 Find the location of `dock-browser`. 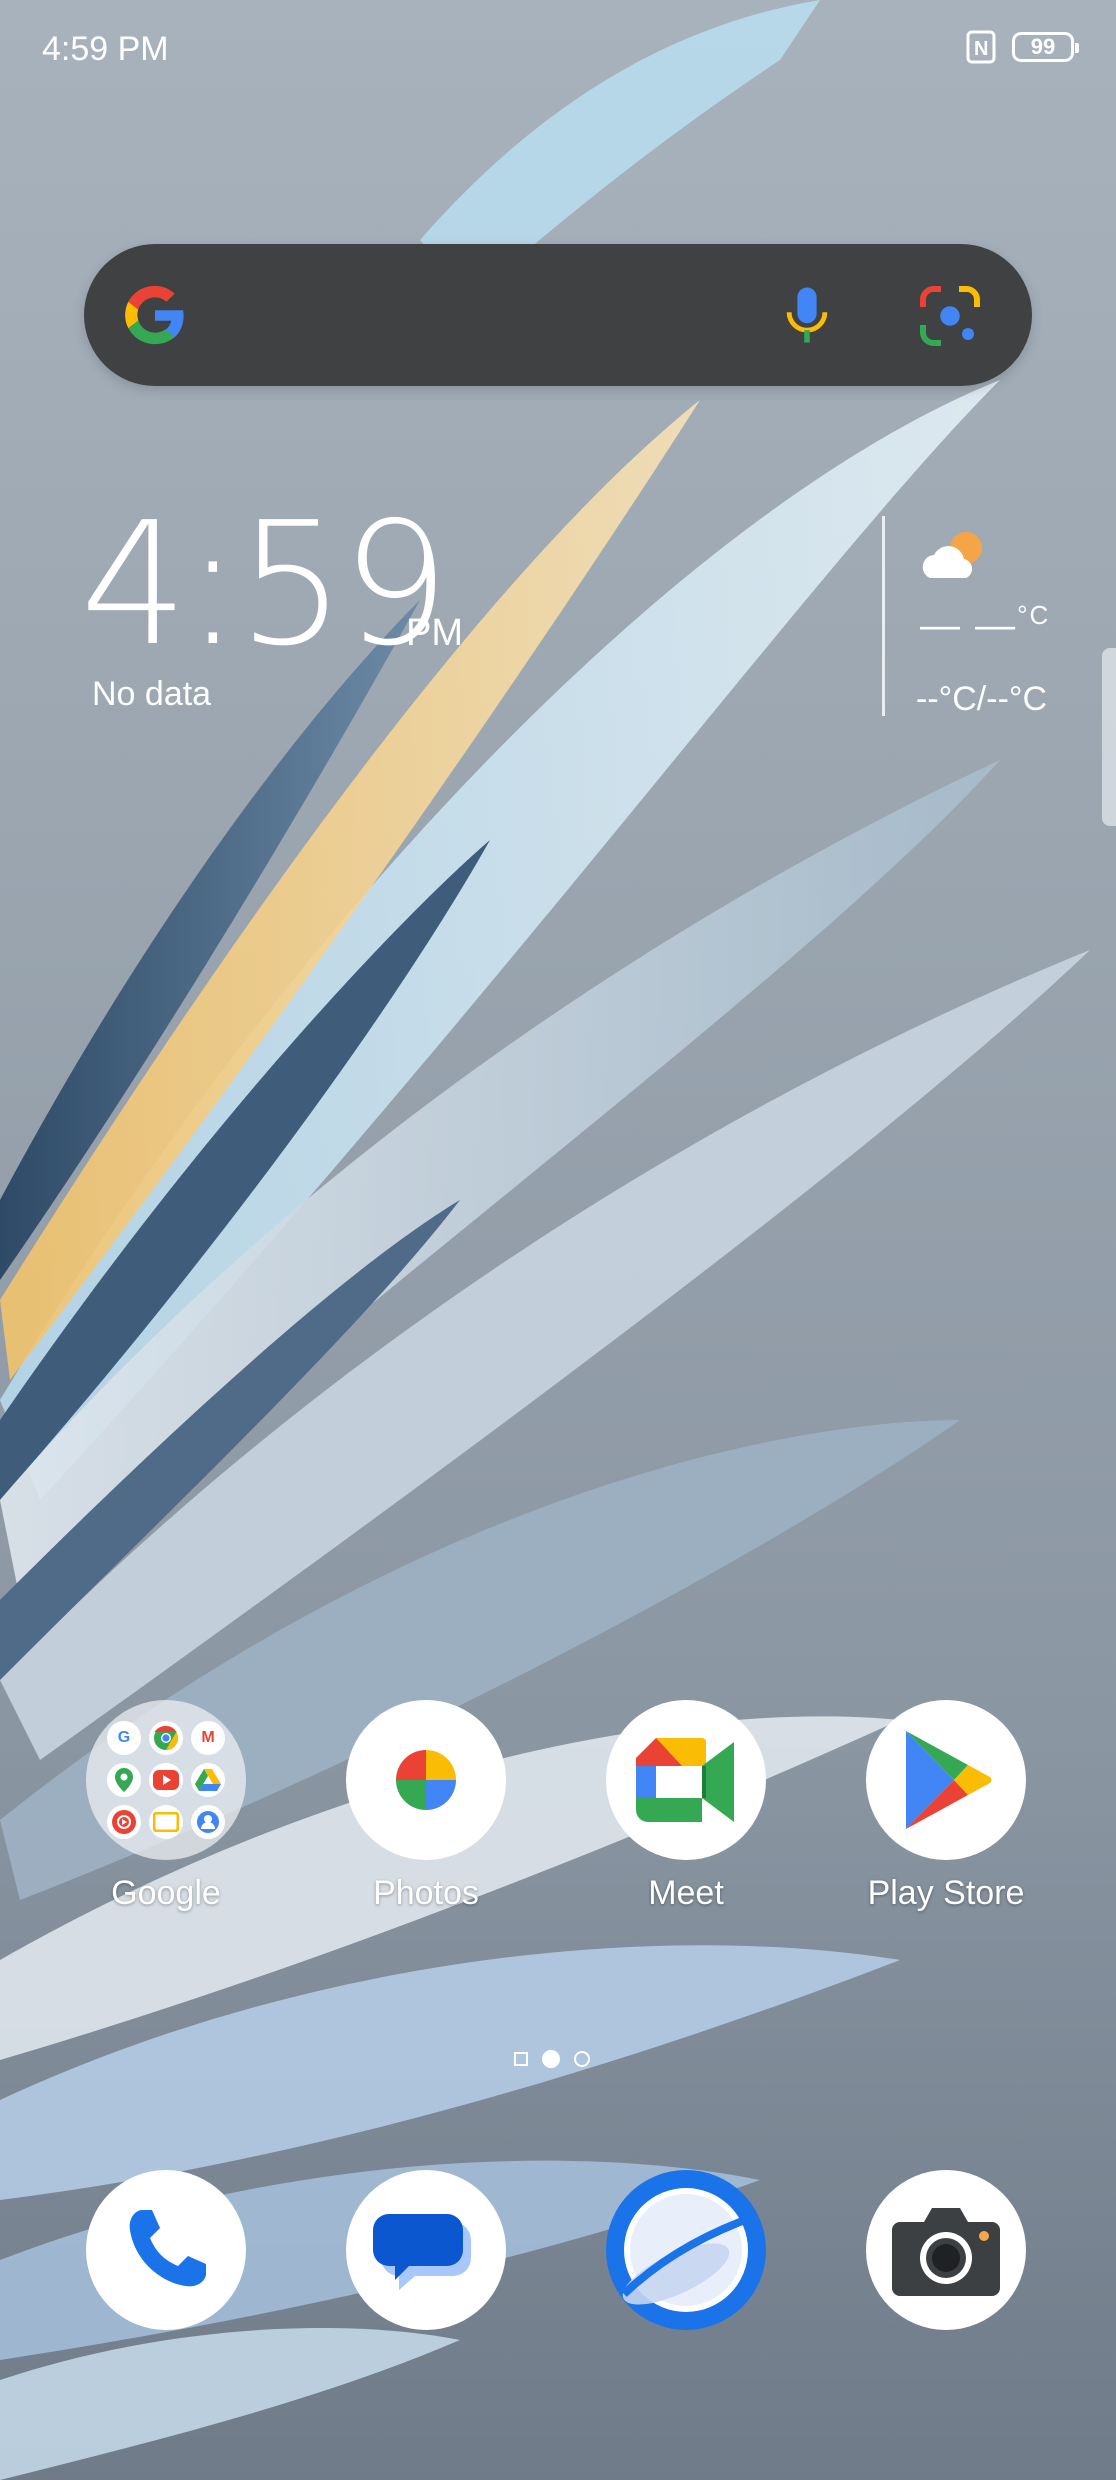

dock-browser is located at coordinates (686, 2250).